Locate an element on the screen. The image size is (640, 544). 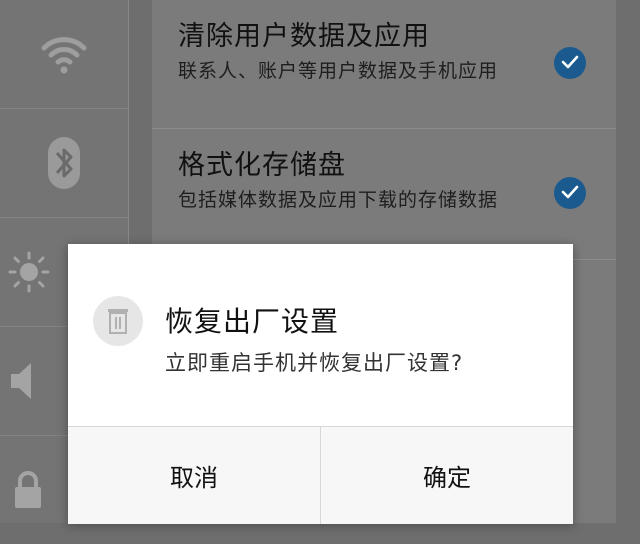
list-item-subtitle: 包括媒体数据及应用下载的存储数据 is located at coordinates (338, 200).